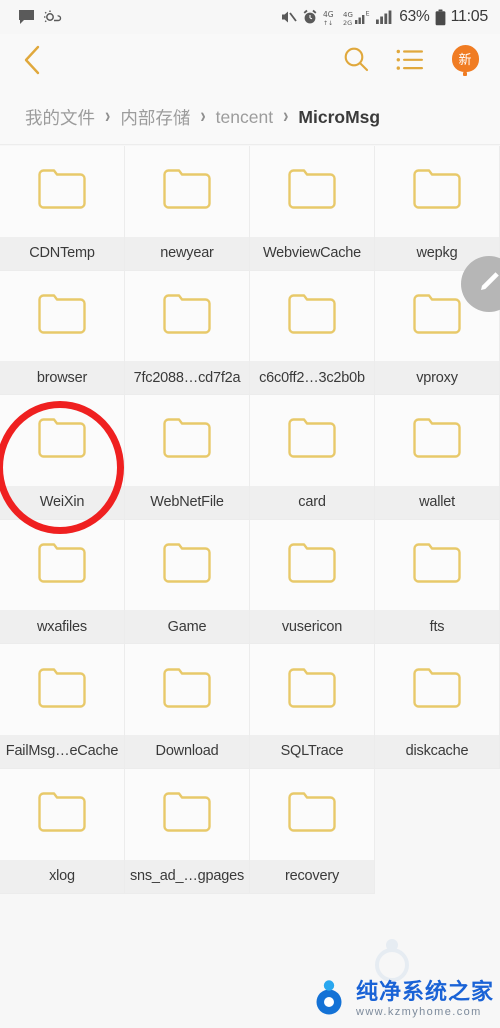  I want to click on signal-4g-2g-icon: 4G 2G E, so click(357, 17).